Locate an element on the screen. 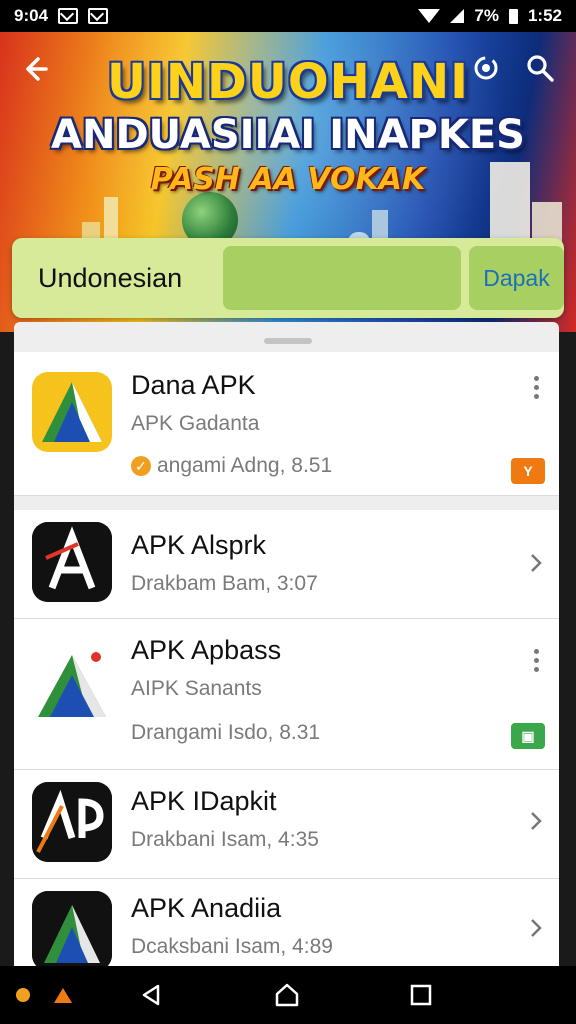  app-meta: Drakbam Bam, 3:07 is located at coordinates (224, 583).